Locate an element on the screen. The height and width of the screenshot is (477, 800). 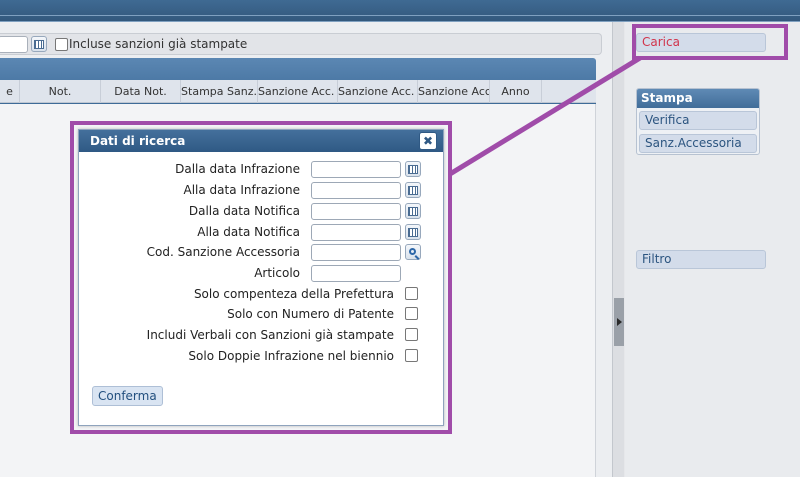
include-printed-label: Incluse sanzioni già stampate is located at coordinates (158, 44).